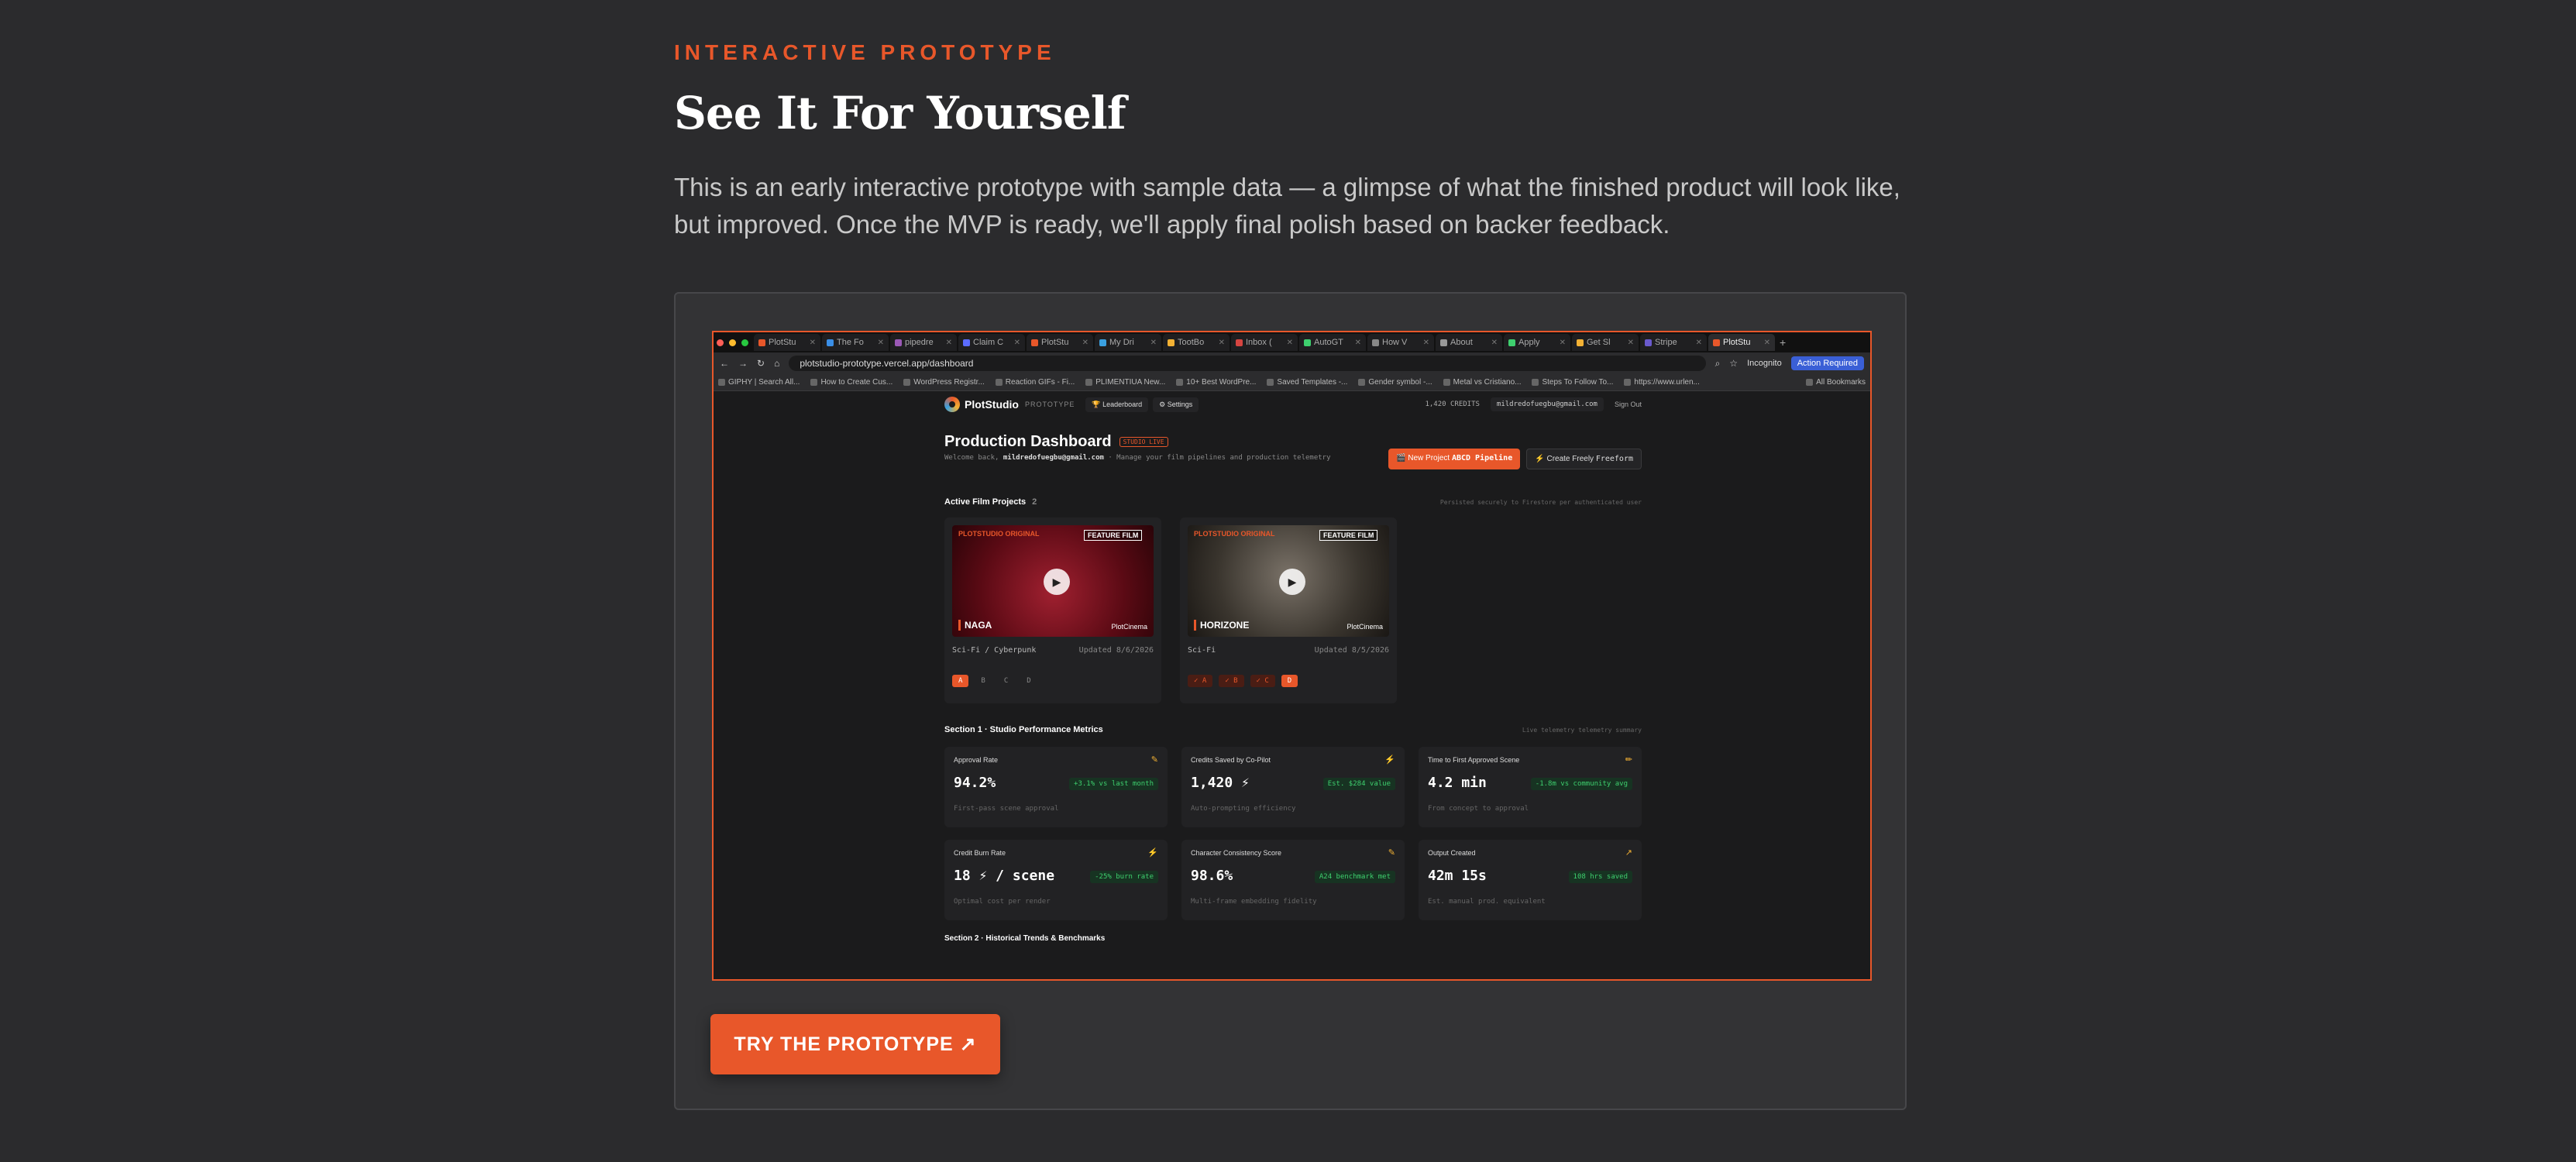 This screenshot has height=1162, width=2576. I want to click on pipeline-step: ✓ B, so click(1231, 681).